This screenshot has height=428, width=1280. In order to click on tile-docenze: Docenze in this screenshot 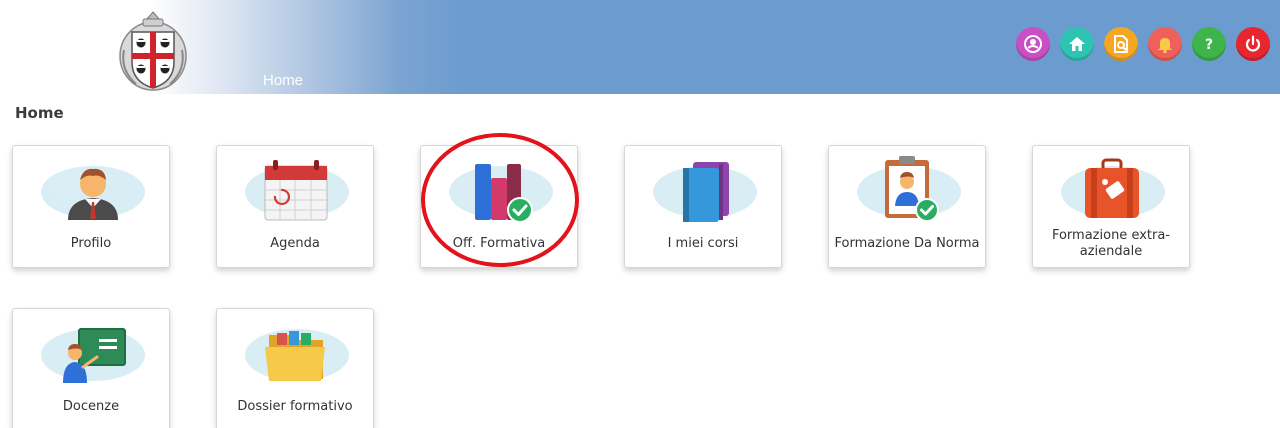, I will do `click(91, 368)`.